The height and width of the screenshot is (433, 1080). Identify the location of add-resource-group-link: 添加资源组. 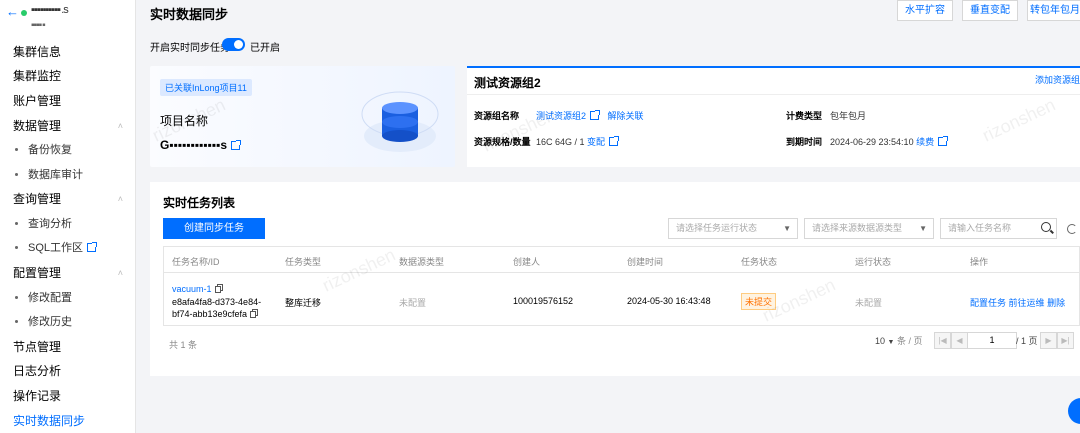
(1057, 79).